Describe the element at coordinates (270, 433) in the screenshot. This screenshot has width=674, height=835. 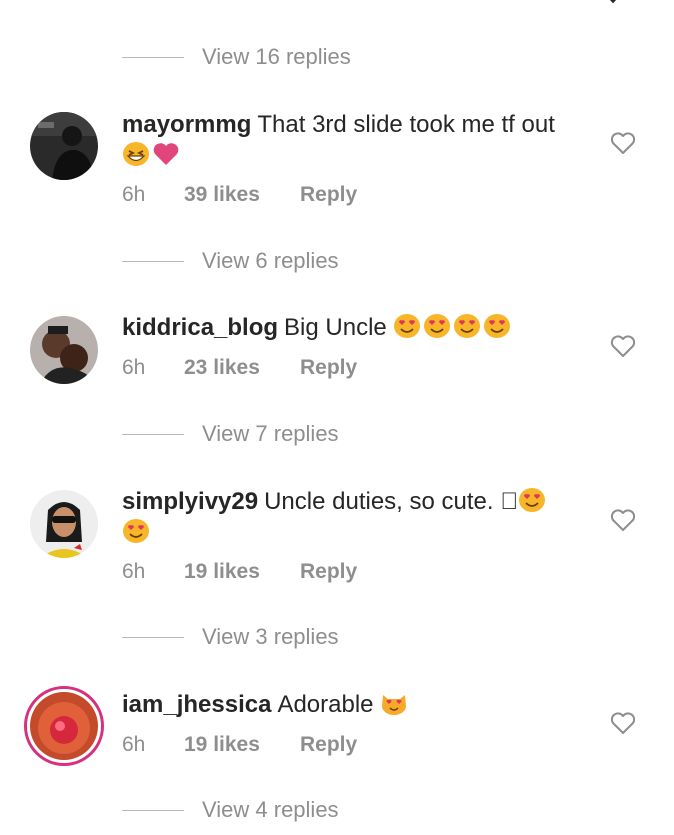
I see `view-replies-label: View 7 replies` at that location.